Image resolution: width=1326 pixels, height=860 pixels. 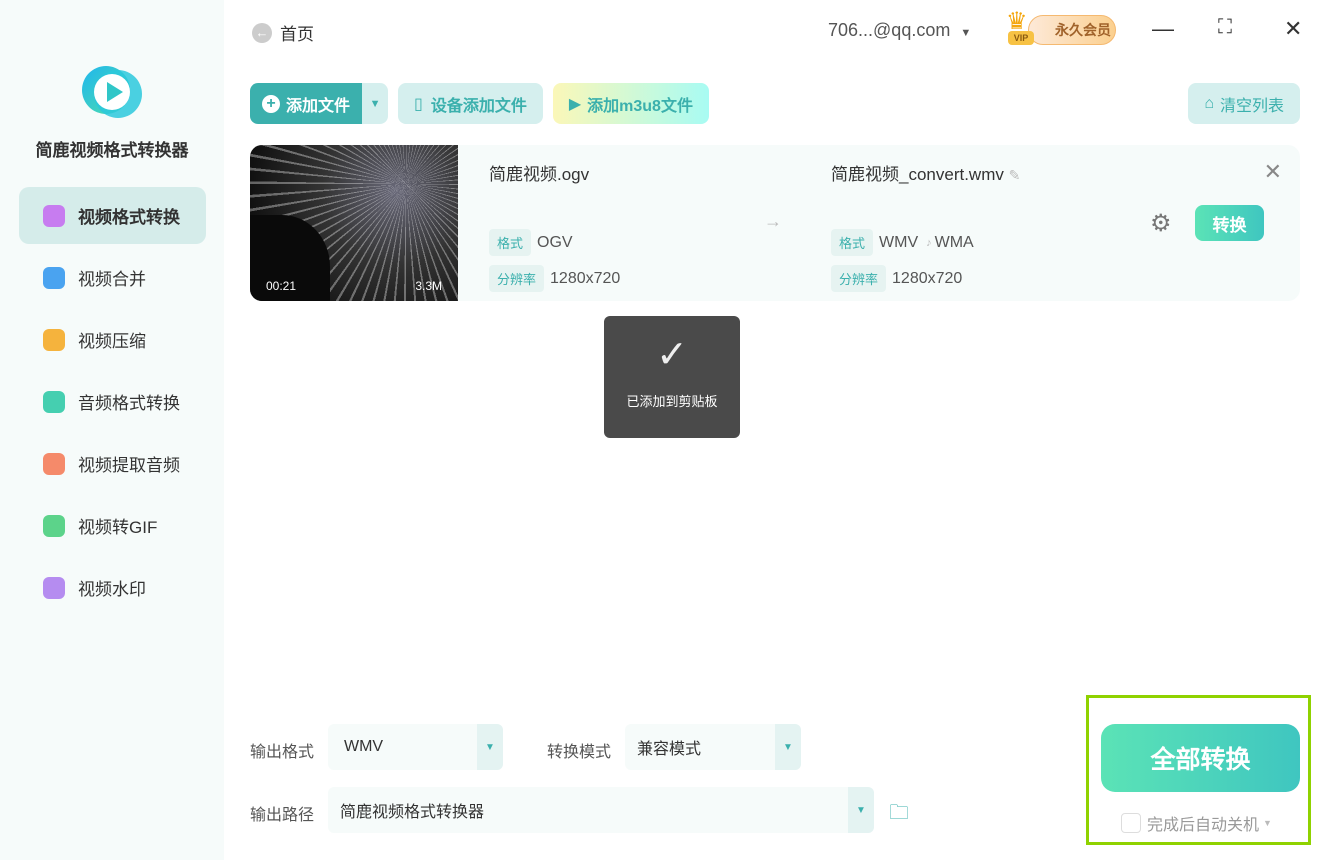 What do you see at coordinates (1251, 106) in the screenshot?
I see `clear-list-label: 清空列表` at bounding box center [1251, 106].